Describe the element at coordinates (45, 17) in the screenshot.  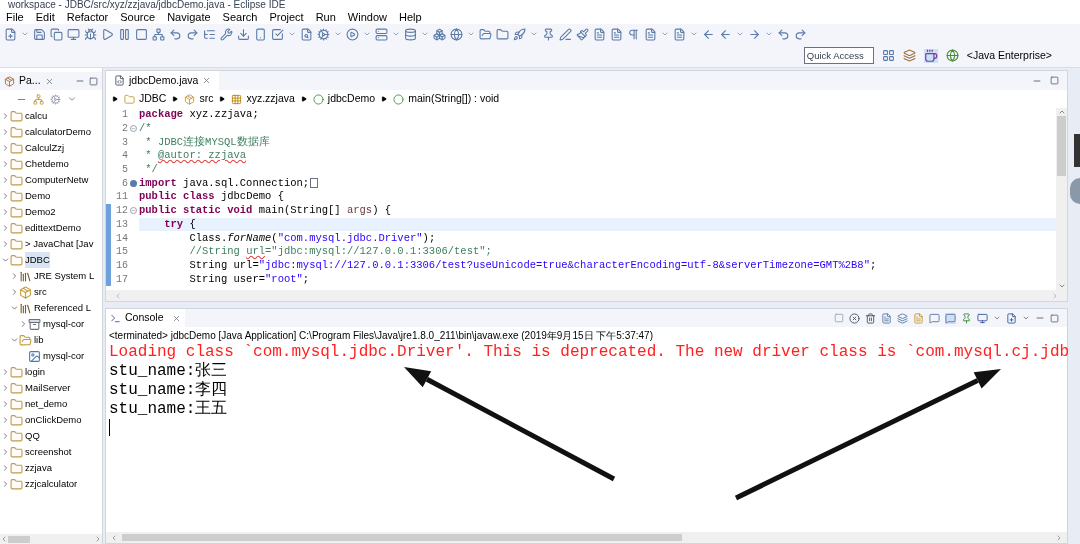
I see `menu-item: Edit` at that location.